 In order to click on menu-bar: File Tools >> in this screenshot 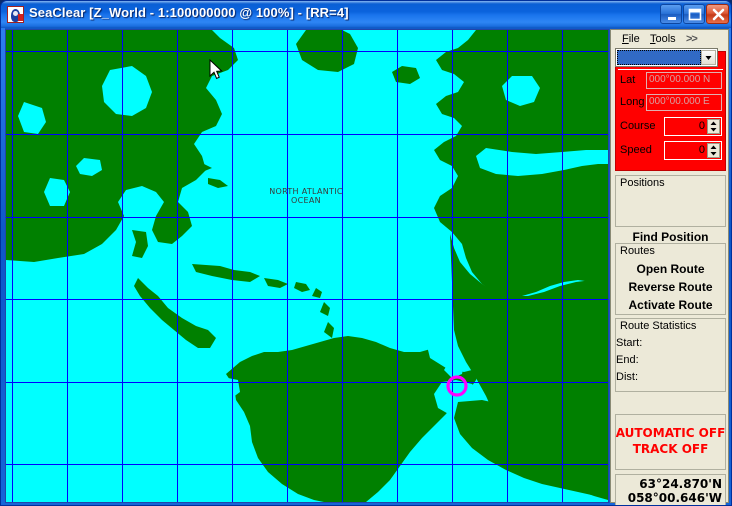, I will do `click(669, 40)`.